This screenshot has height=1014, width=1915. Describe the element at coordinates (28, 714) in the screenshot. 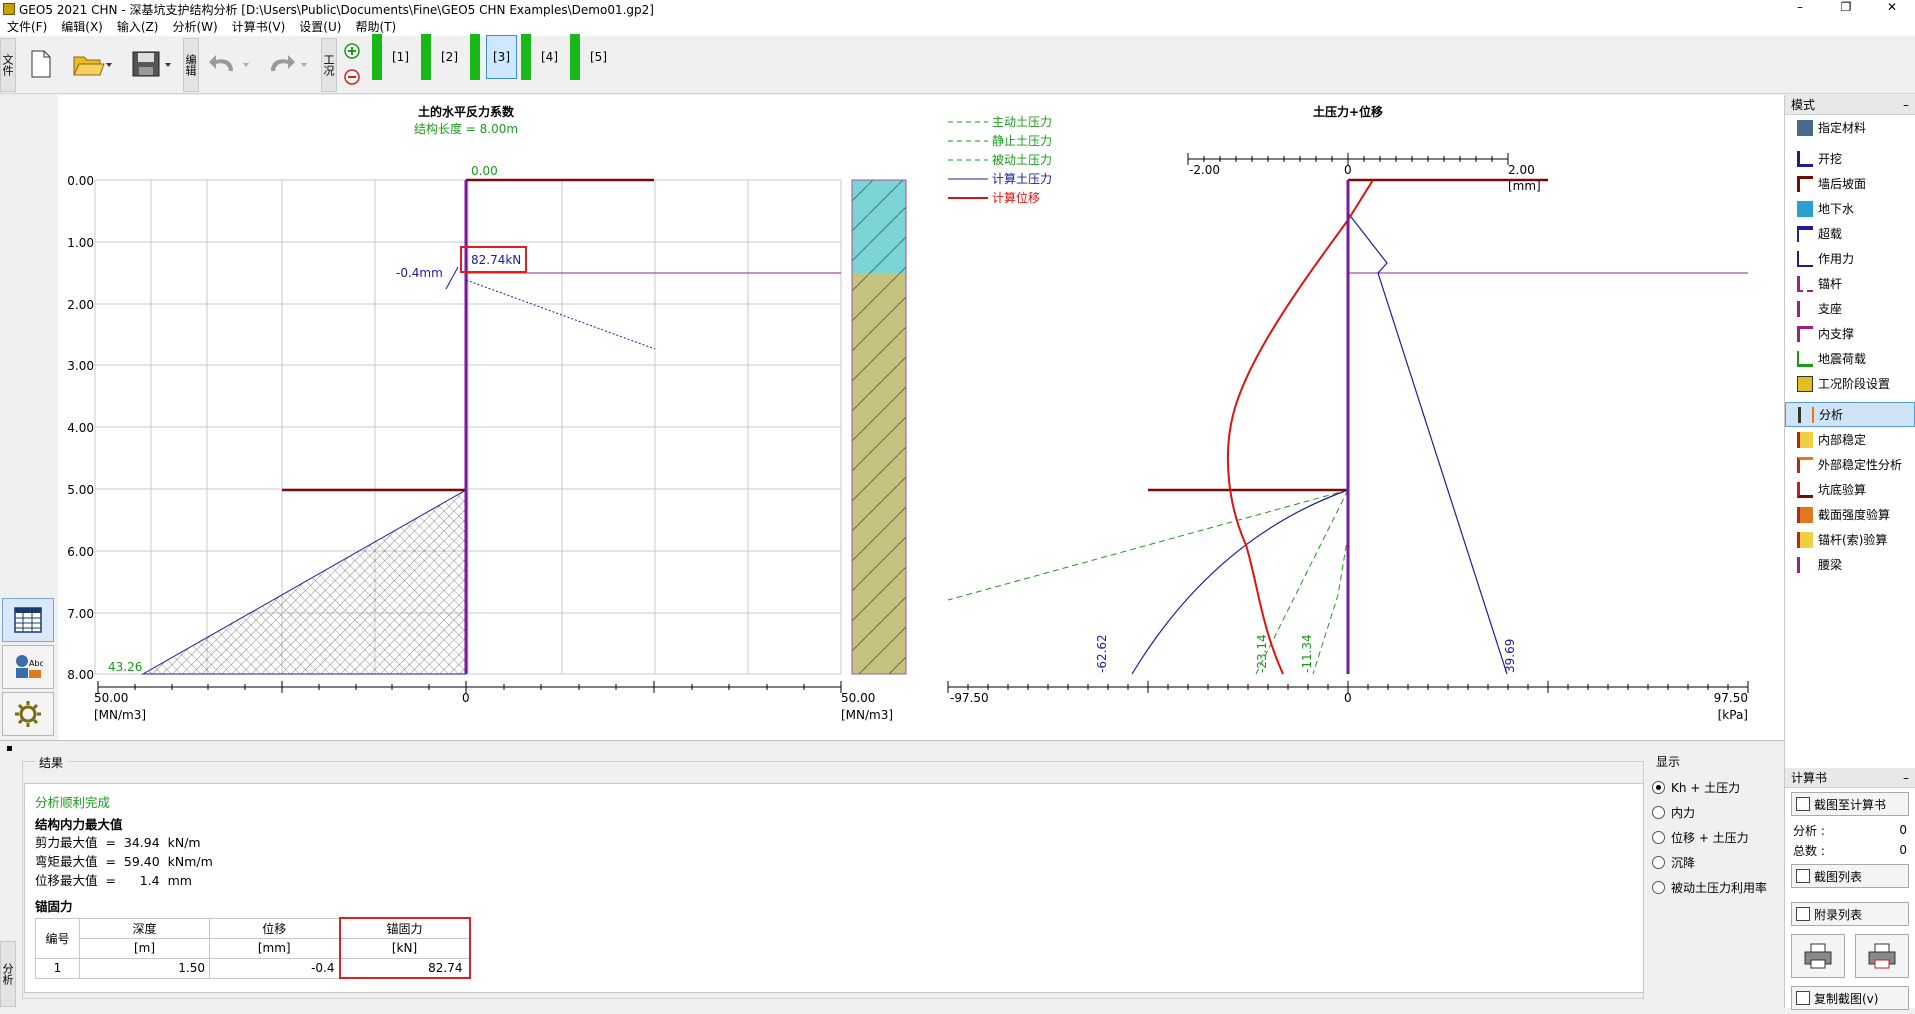

I see `settings-button` at that location.